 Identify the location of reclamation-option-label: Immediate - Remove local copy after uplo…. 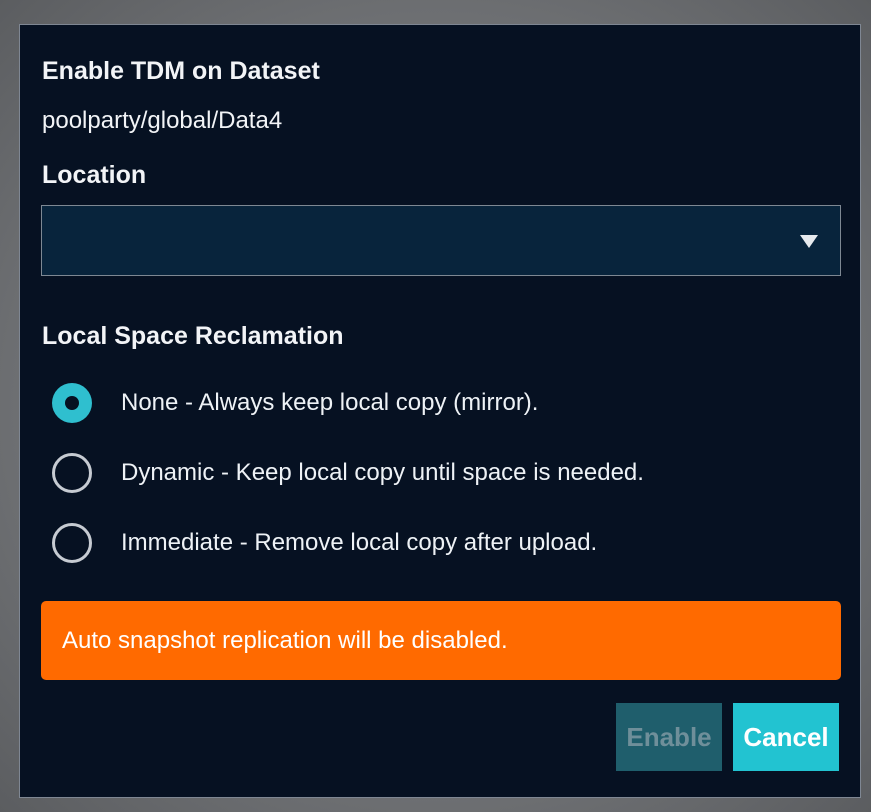
(359, 542).